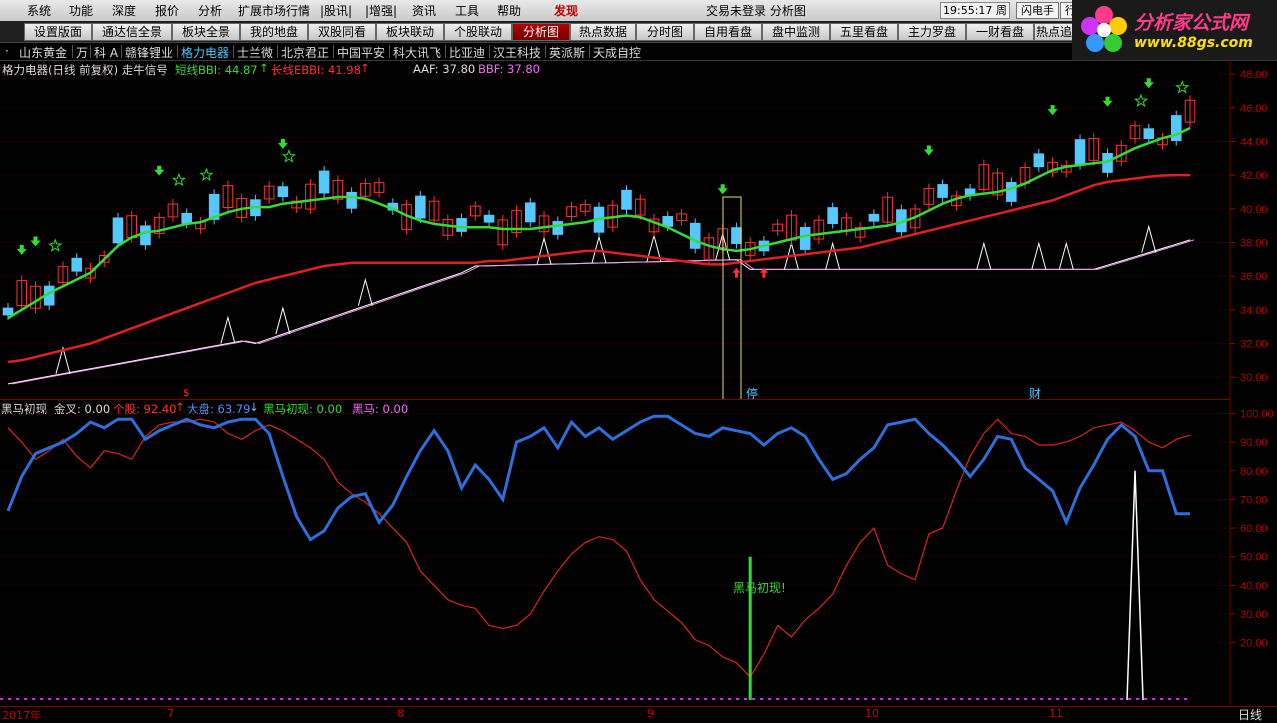  I want to click on indicator-tick-label: 50.00, so click(1254, 558).